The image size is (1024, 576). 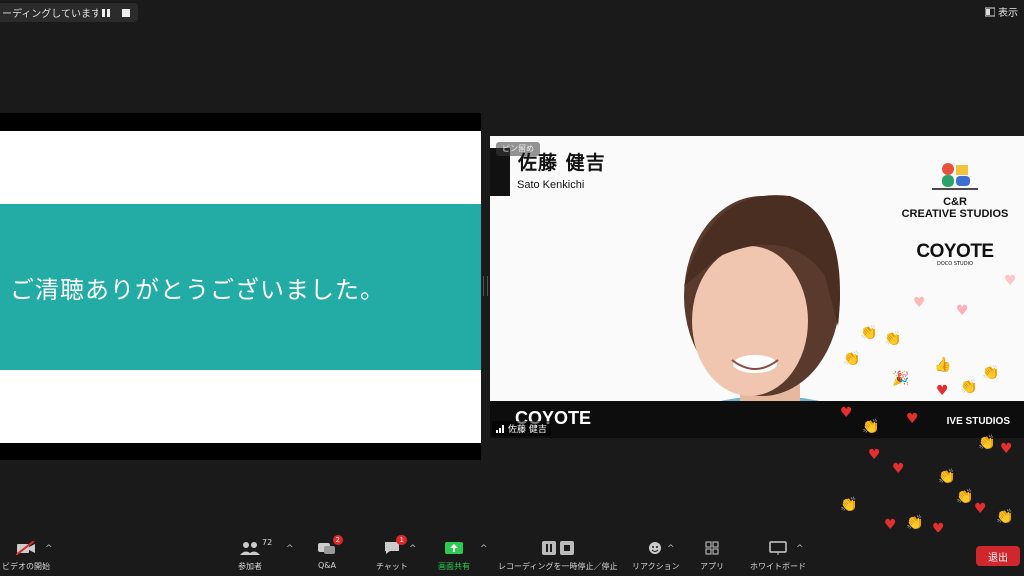 I want to click on qa-badge: 2, so click(x=337, y=540).